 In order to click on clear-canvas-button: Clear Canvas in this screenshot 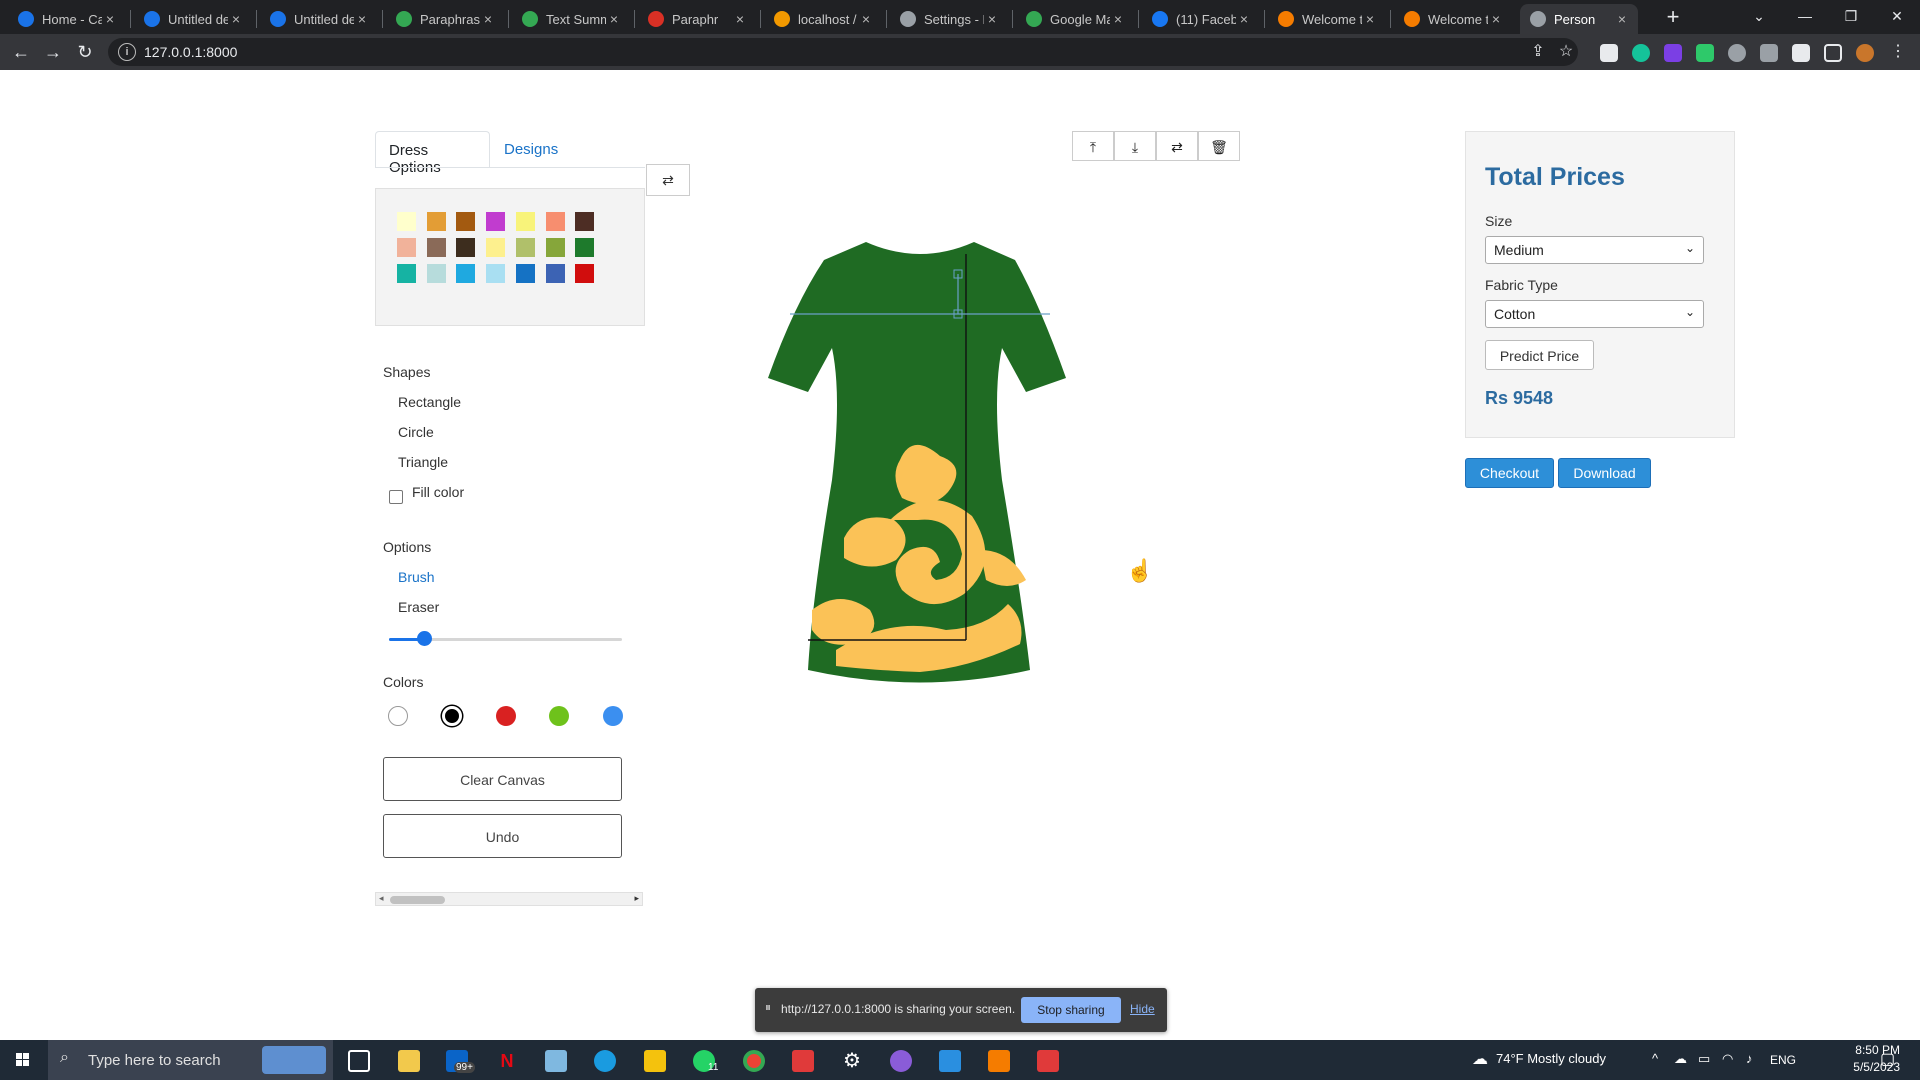, I will do `click(502, 779)`.